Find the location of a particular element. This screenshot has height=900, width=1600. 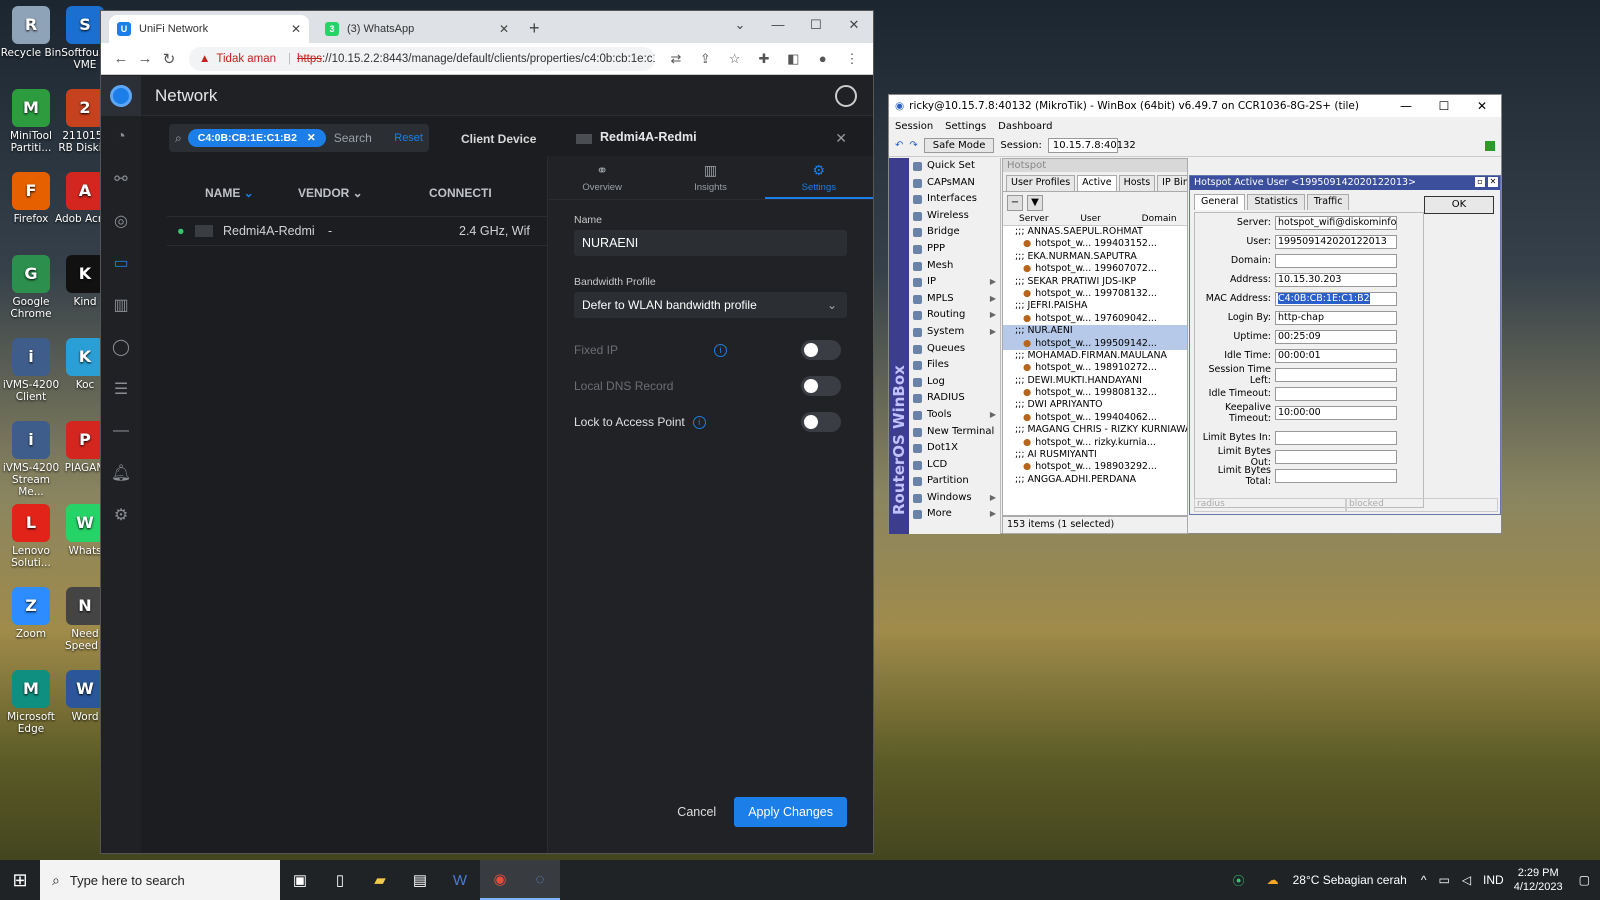

field-value: 10.15.30.203 is located at coordinates (1336, 279).